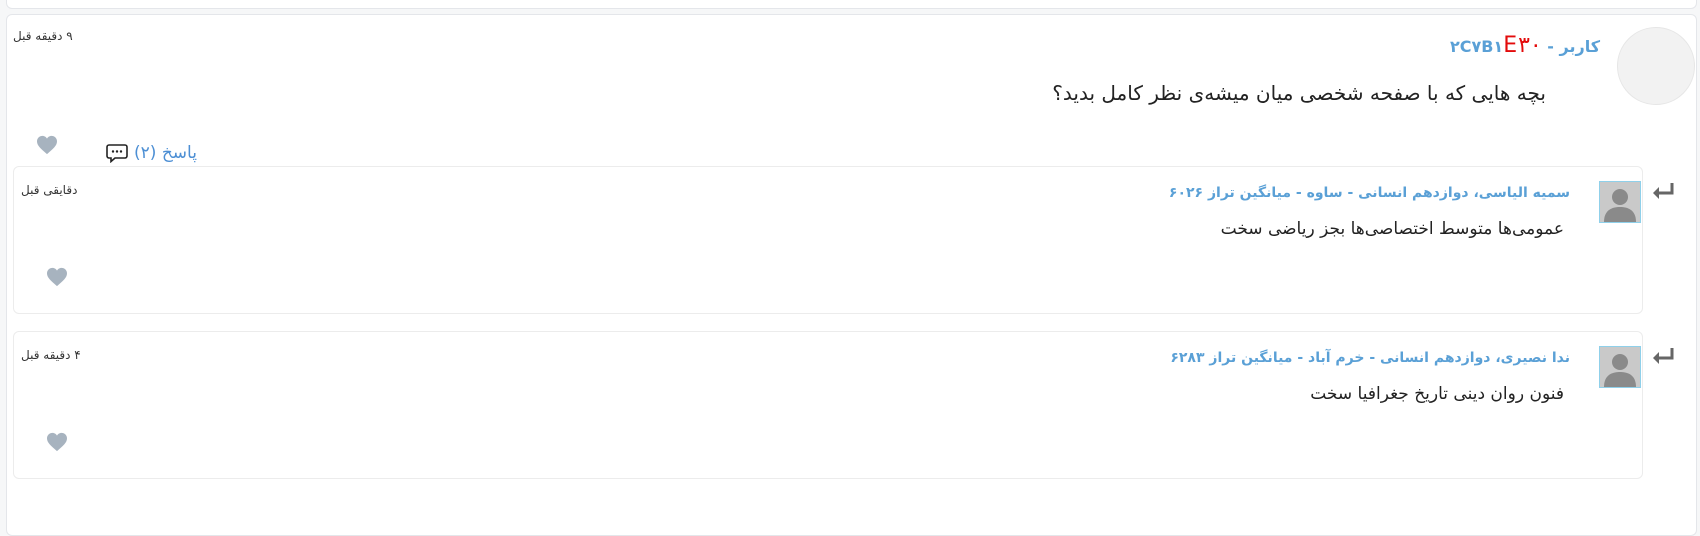 This screenshot has height=536, width=1700. What do you see at coordinates (51, 355) in the screenshot?
I see `reply-time: ۴ دقیقه قبل` at bounding box center [51, 355].